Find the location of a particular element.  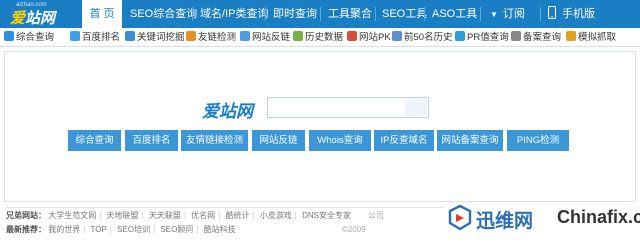

nav-domain-ip-query: 域名/IP类查询 is located at coordinates (234, 14).